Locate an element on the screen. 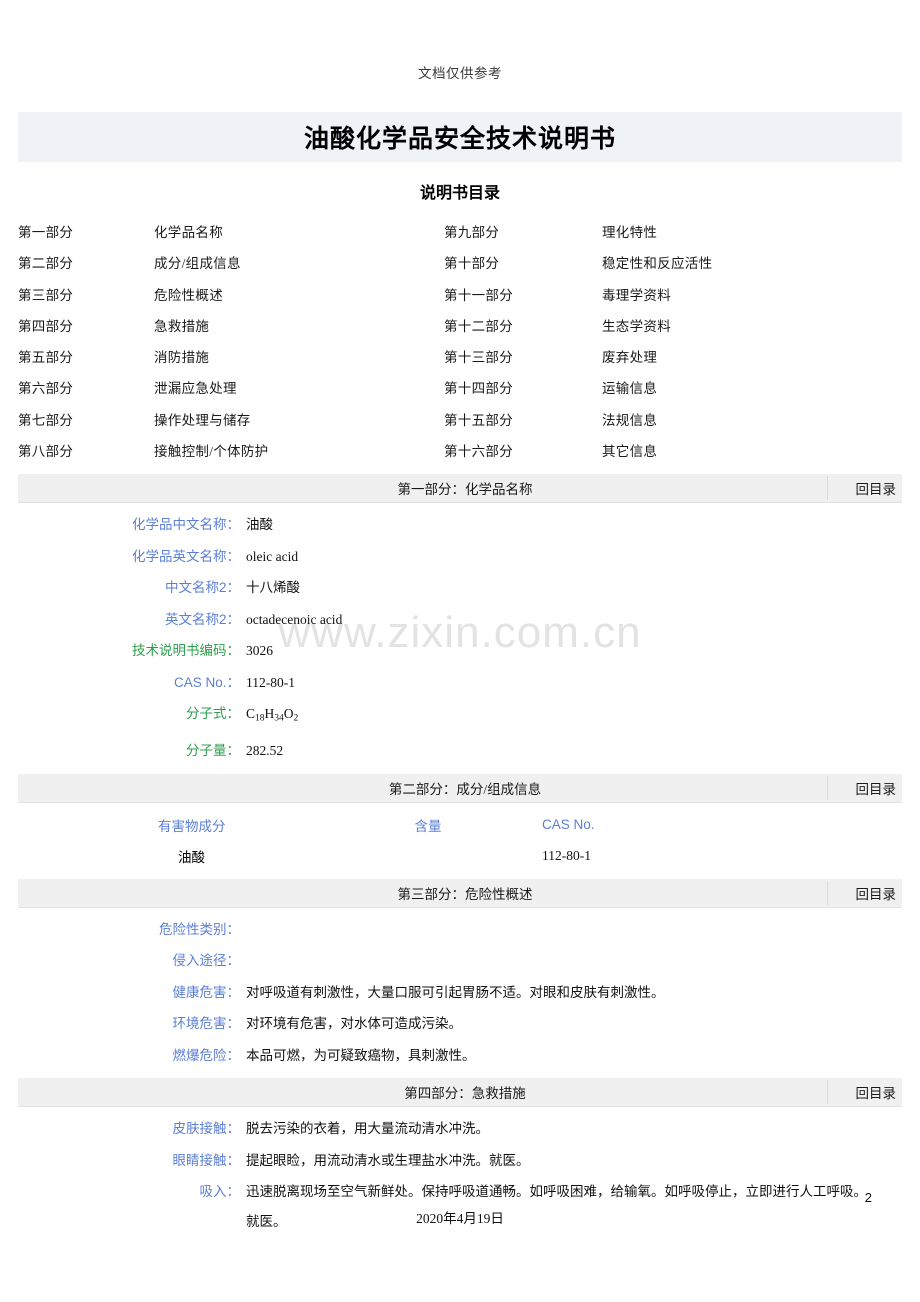 The image size is (920, 1302). field-row: 技术说明书编码： 3026 is located at coordinates (460, 651).